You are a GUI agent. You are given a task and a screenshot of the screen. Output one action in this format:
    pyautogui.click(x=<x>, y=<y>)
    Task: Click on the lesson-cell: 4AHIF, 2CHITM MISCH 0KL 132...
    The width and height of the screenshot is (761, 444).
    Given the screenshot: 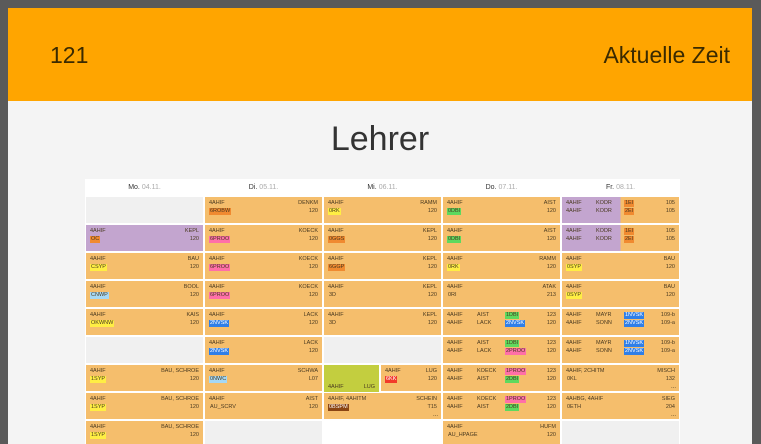 What is the action you would take?
    pyautogui.click(x=620, y=378)
    